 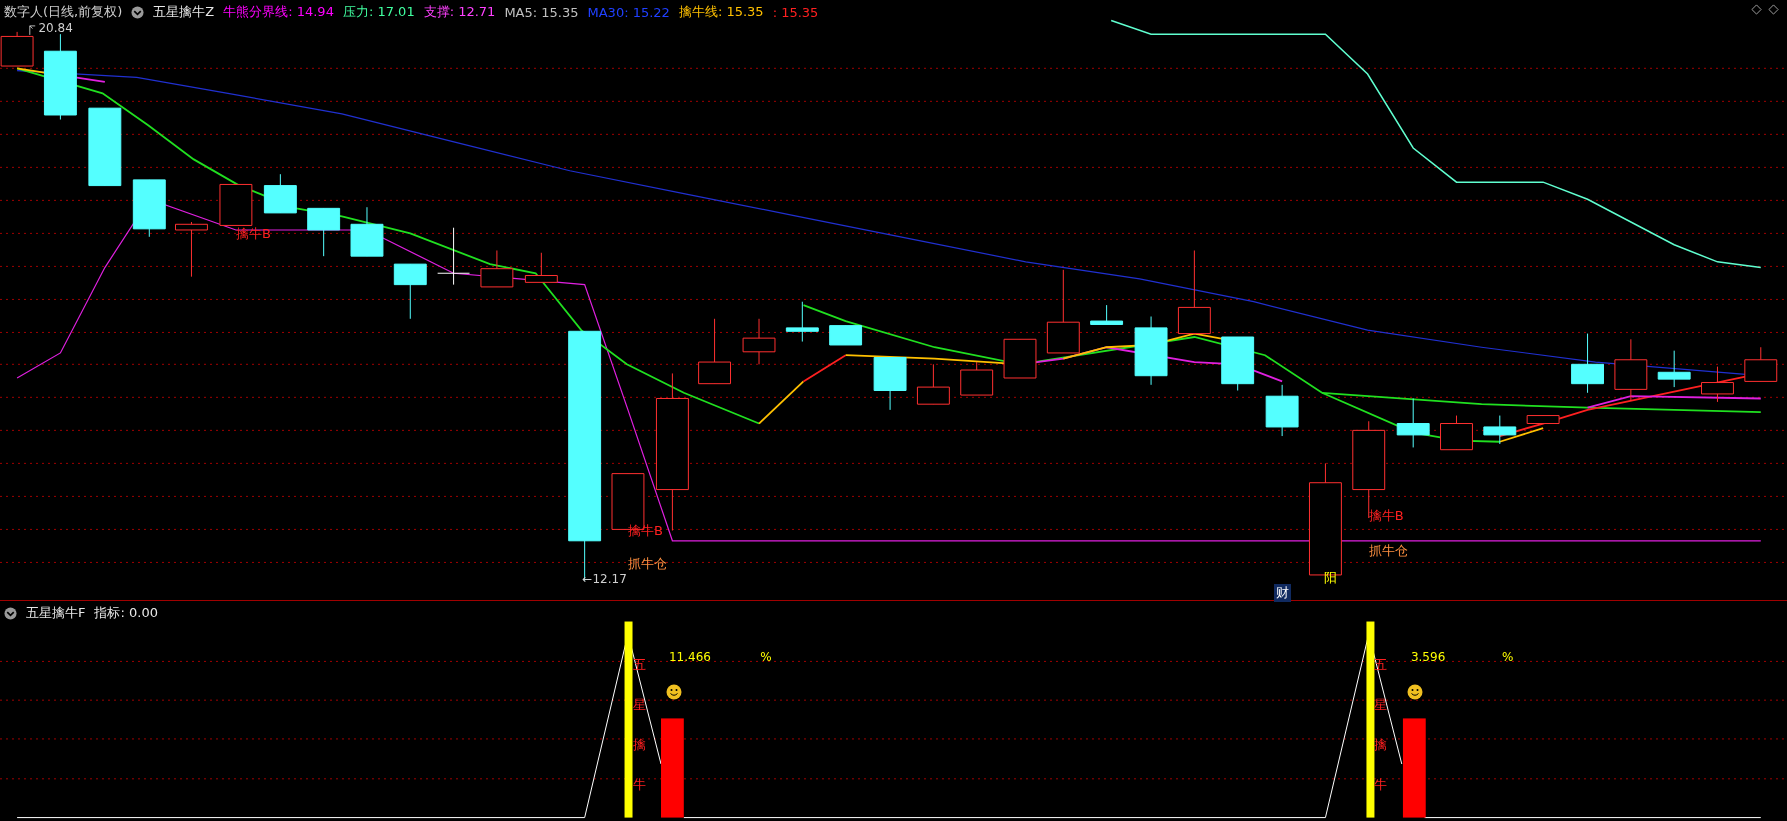 What do you see at coordinates (126, 613) in the screenshot?
I see `indicator-value: 指标: 0.00` at bounding box center [126, 613].